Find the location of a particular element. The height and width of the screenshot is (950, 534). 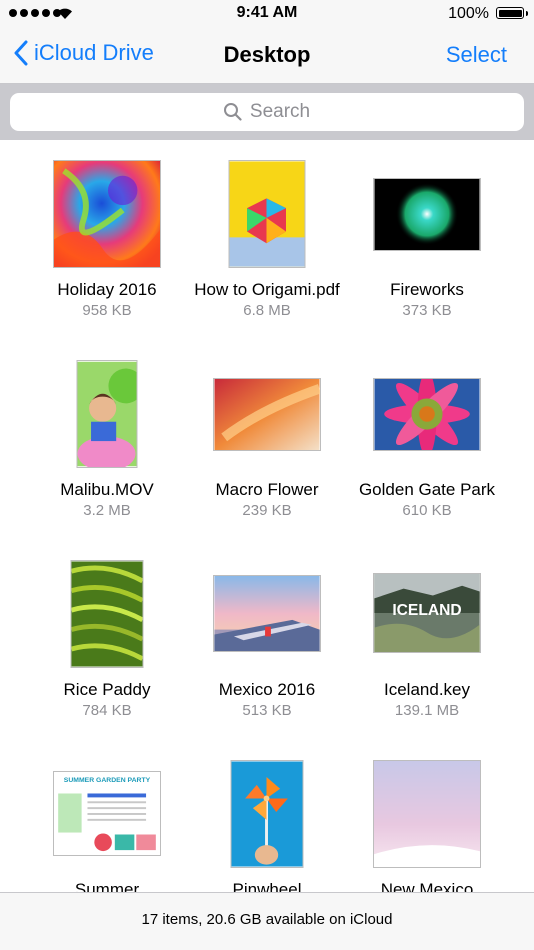

battery-icon is located at coordinates (512, 13).